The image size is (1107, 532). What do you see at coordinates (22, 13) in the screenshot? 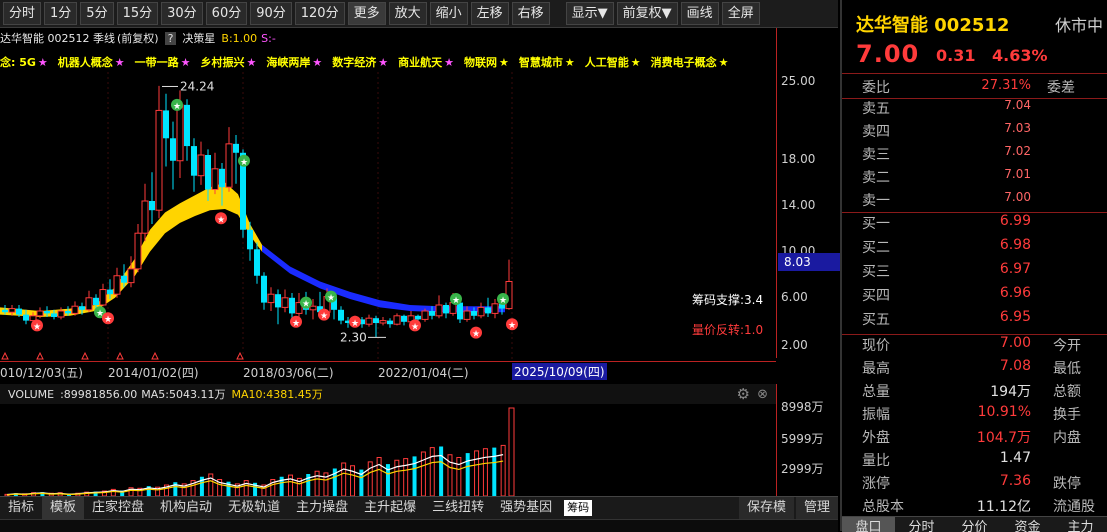
I see `toolbar-button-0: 分时` at bounding box center [22, 13].